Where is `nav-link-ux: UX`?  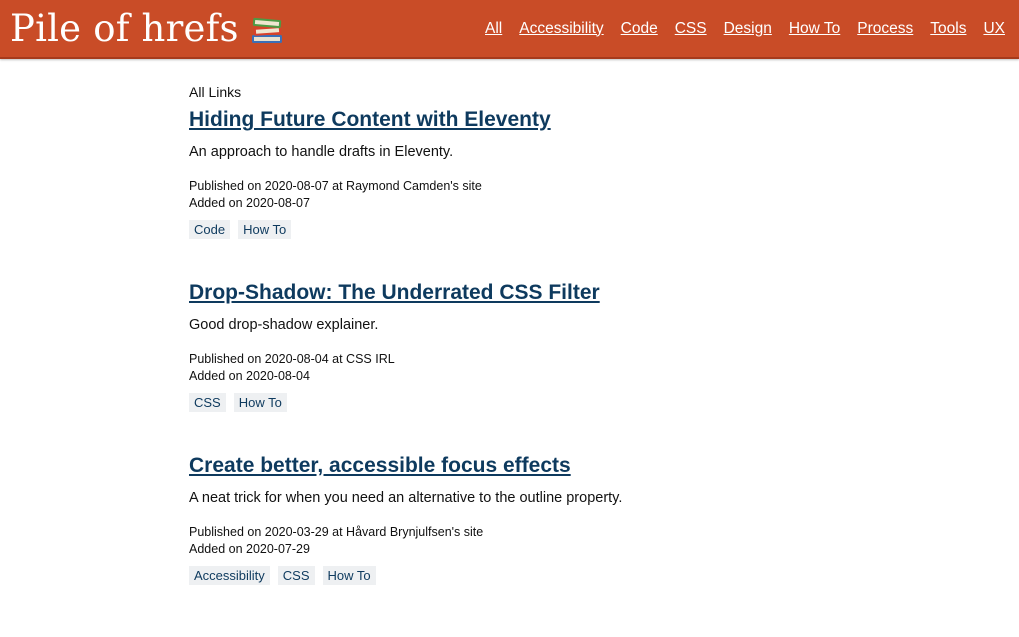
nav-link-ux: UX is located at coordinates (994, 29).